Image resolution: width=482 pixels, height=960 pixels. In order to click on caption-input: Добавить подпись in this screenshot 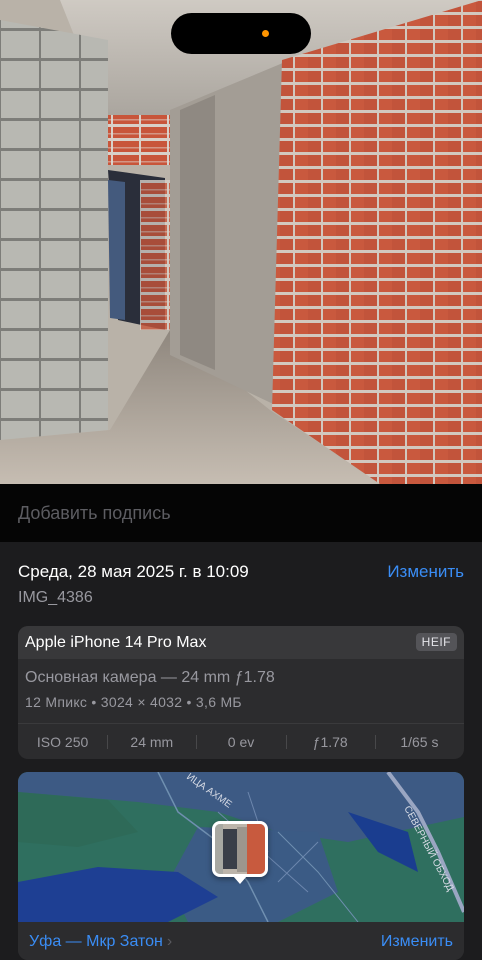, I will do `click(94, 513)`.